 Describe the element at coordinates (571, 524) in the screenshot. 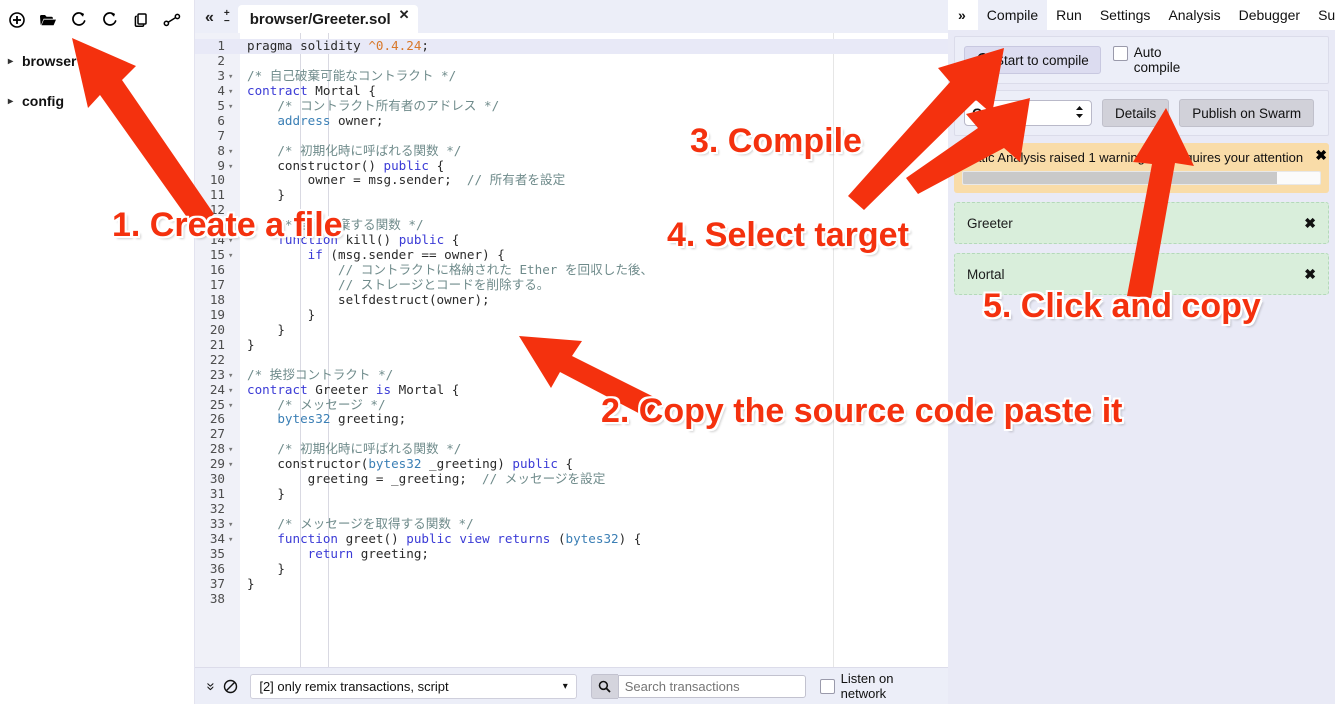

I see `code-line: 33 ▾ /* メッセージを取得する関数 */` at that location.